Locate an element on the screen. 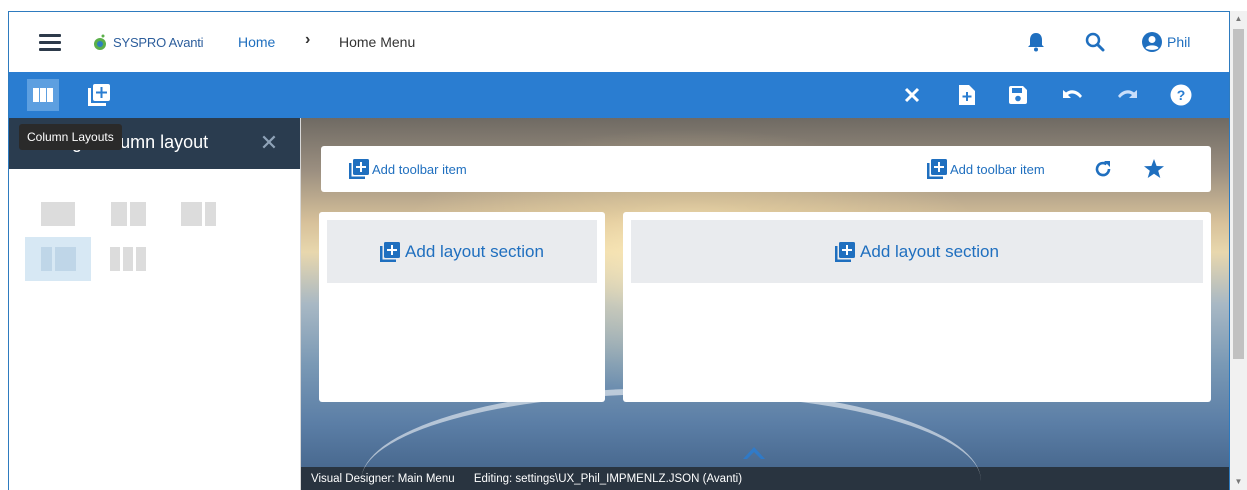 The image size is (1247, 490). designer-toolbar: ? is located at coordinates (619, 95).